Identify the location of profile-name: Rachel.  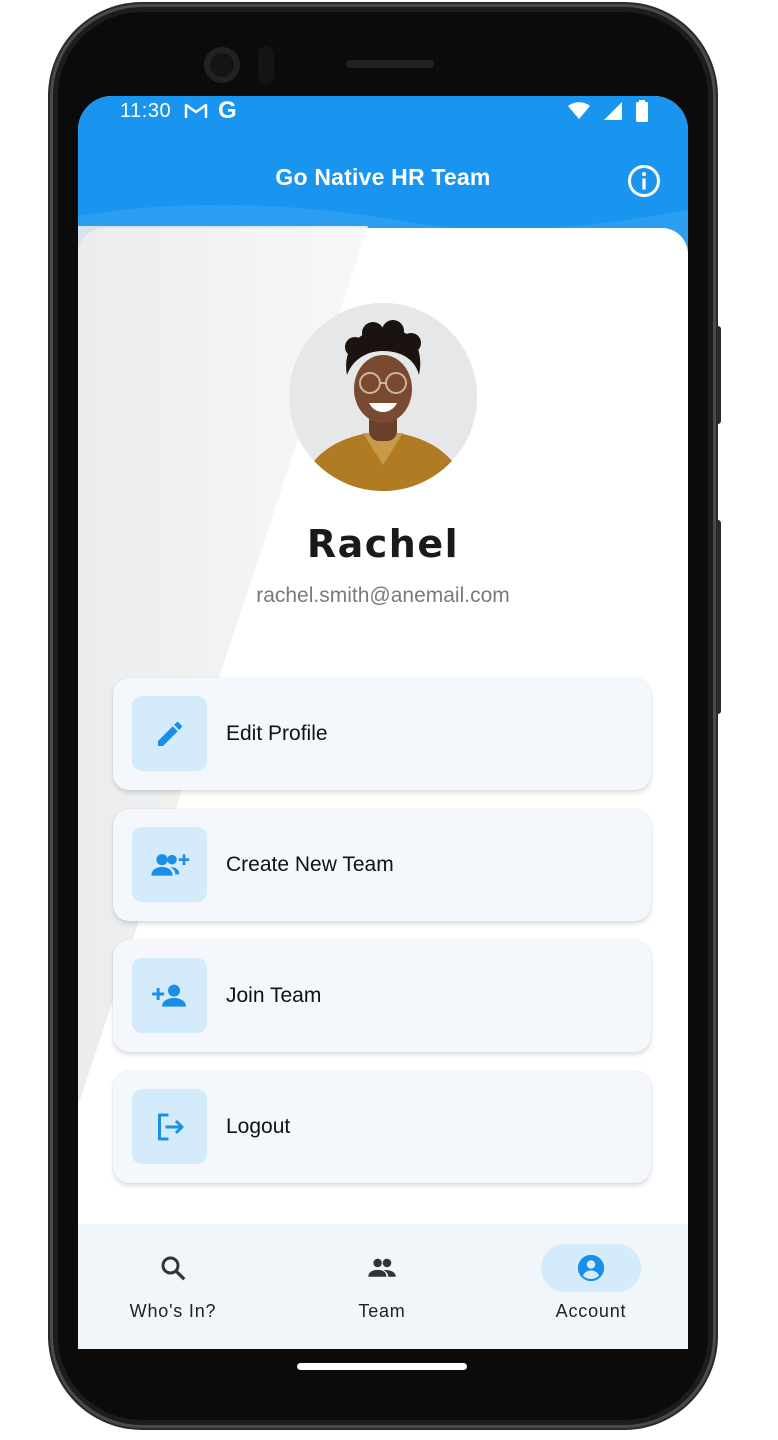
(383, 544).